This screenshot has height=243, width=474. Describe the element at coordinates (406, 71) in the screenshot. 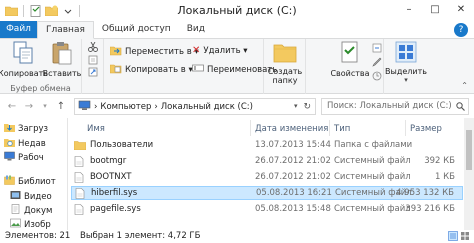

I see `select-label: Выделить` at that location.